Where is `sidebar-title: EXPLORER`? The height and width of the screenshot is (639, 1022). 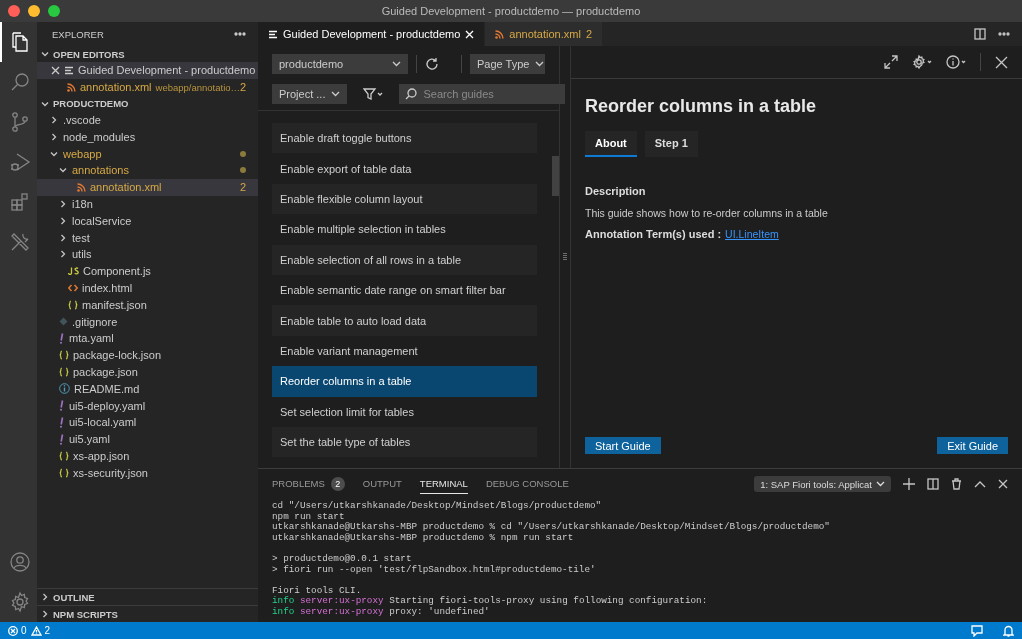 sidebar-title: EXPLORER is located at coordinates (78, 34).